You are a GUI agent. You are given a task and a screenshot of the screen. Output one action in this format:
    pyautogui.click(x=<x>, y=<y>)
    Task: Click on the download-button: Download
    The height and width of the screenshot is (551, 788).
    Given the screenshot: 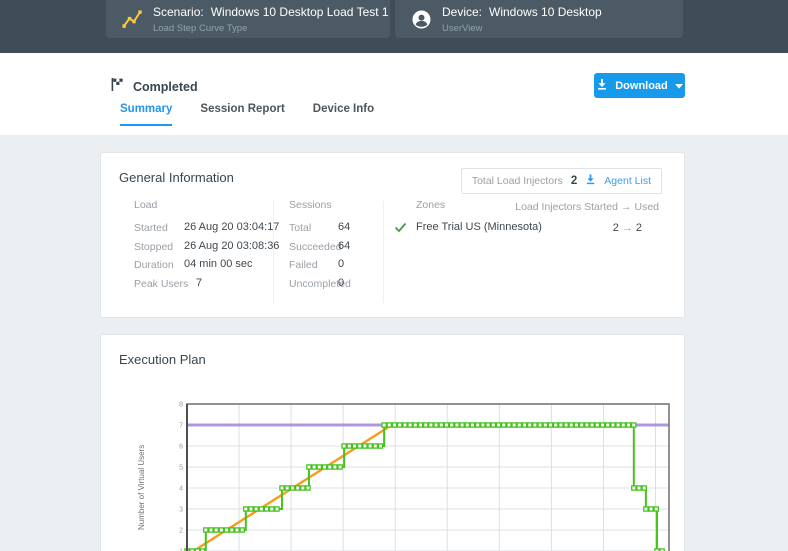 What is the action you would take?
    pyautogui.click(x=639, y=85)
    